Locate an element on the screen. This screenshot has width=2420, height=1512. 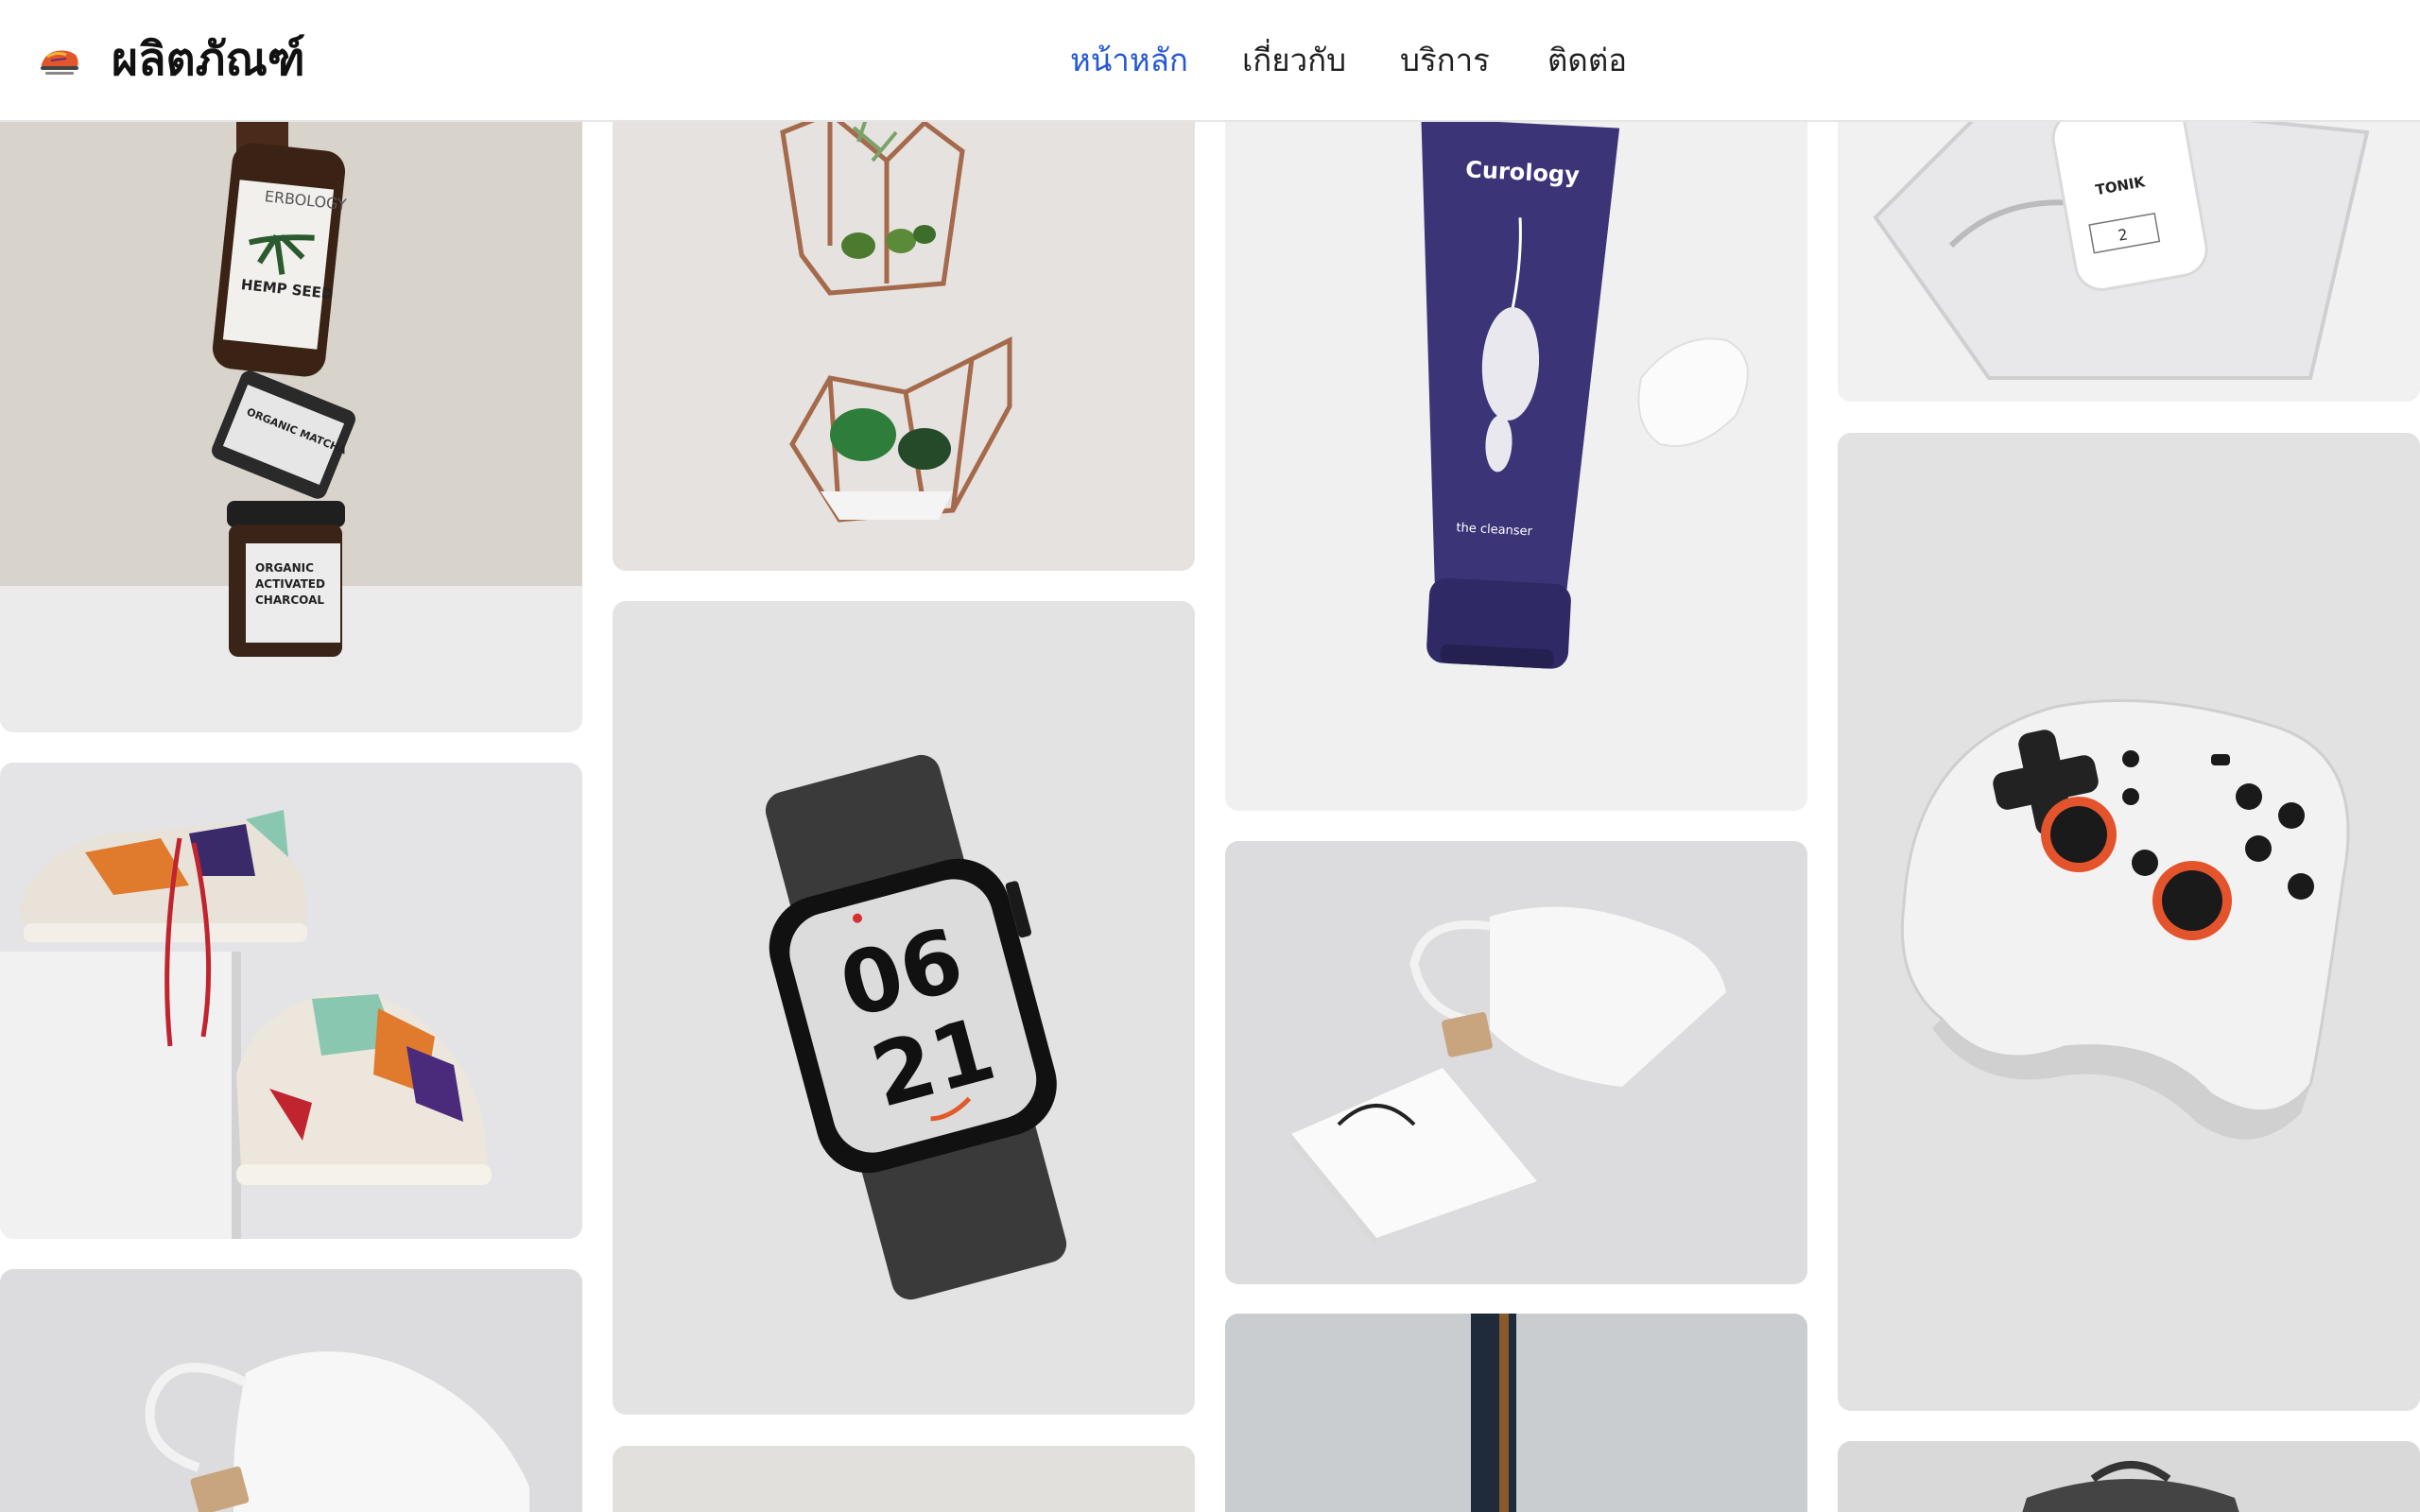
curology-tube-image: Curology the cleanser is located at coordinates (1516, 434).